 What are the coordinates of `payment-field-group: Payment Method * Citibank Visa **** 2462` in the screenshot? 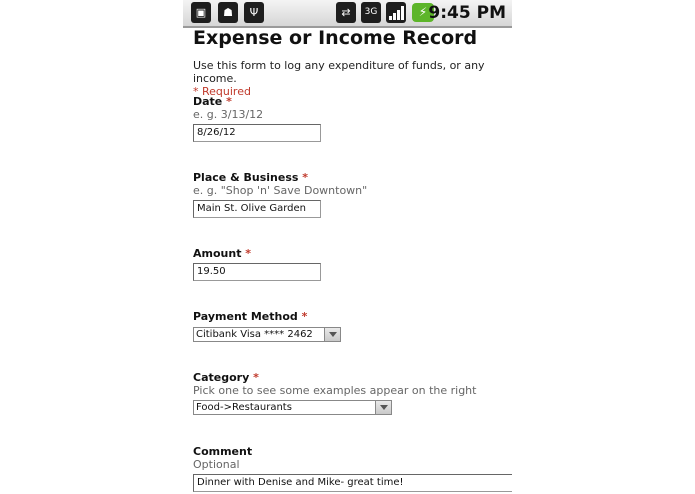 It's located at (267, 326).